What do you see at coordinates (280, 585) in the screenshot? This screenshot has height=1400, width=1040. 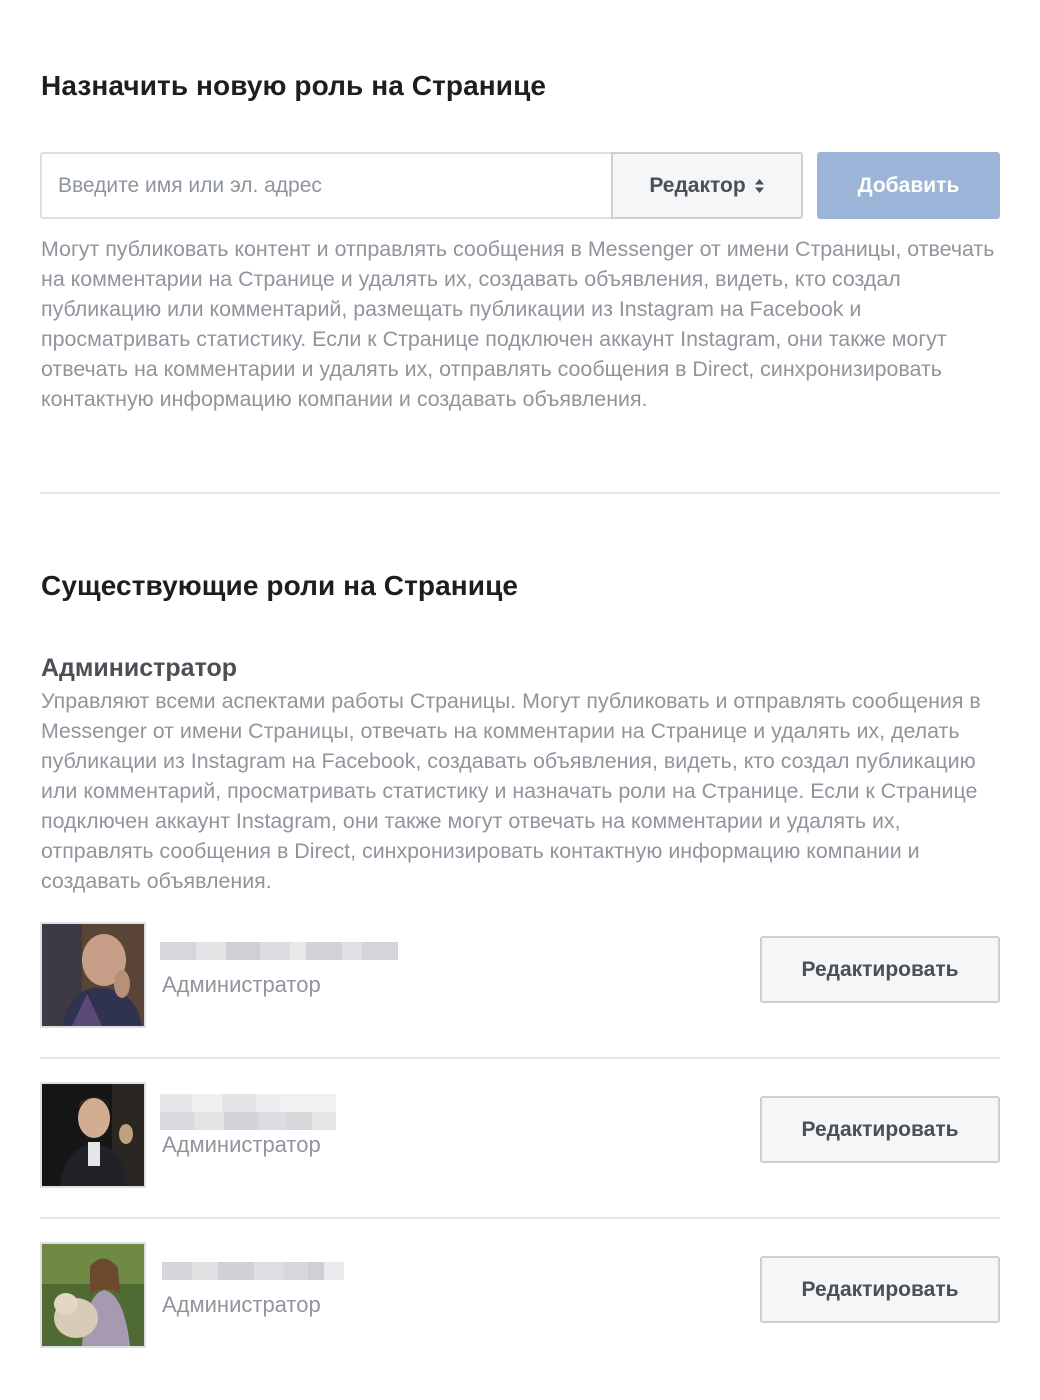 I see `existing-roles-title: Существующие роли на Странице` at bounding box center [280, 585].